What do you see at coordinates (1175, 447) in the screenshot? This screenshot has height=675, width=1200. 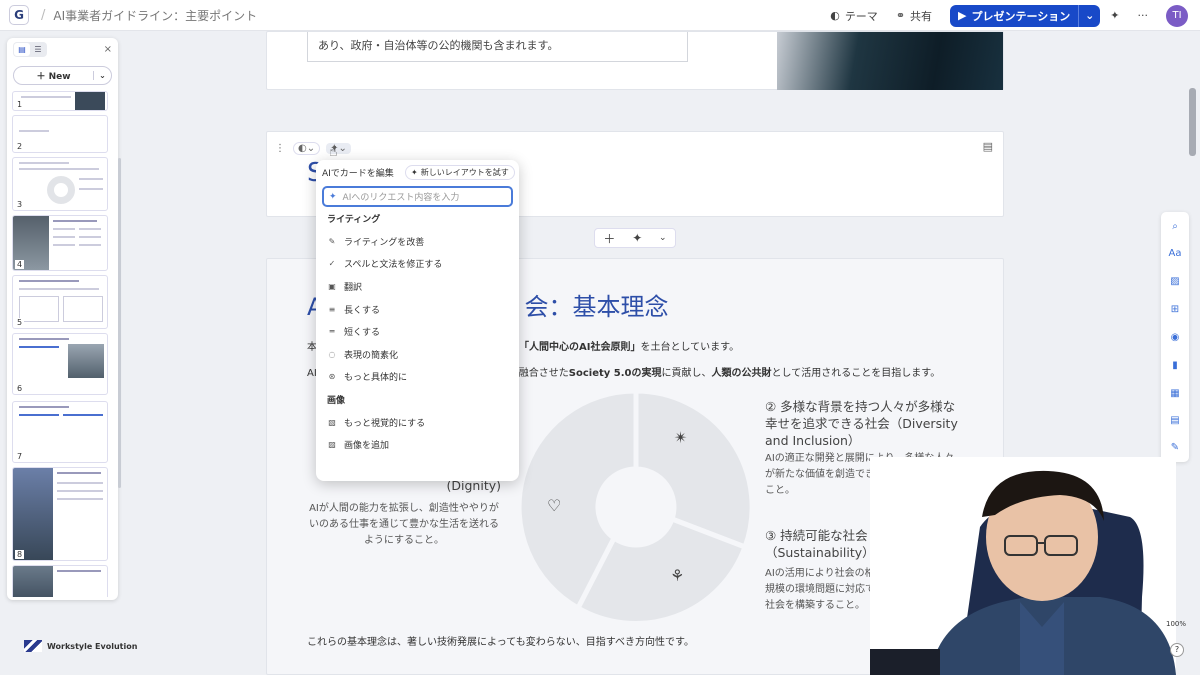 I see `edit-icon: ✎` at bounding box center [1175, 447].